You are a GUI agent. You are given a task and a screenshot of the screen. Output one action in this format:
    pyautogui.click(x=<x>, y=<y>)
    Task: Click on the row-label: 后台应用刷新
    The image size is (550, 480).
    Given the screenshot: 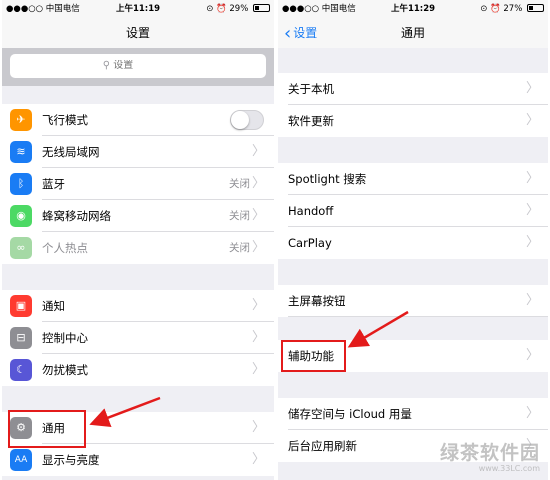 What is the action you would take?
    pyautogui.click(x=322, y=446)
    